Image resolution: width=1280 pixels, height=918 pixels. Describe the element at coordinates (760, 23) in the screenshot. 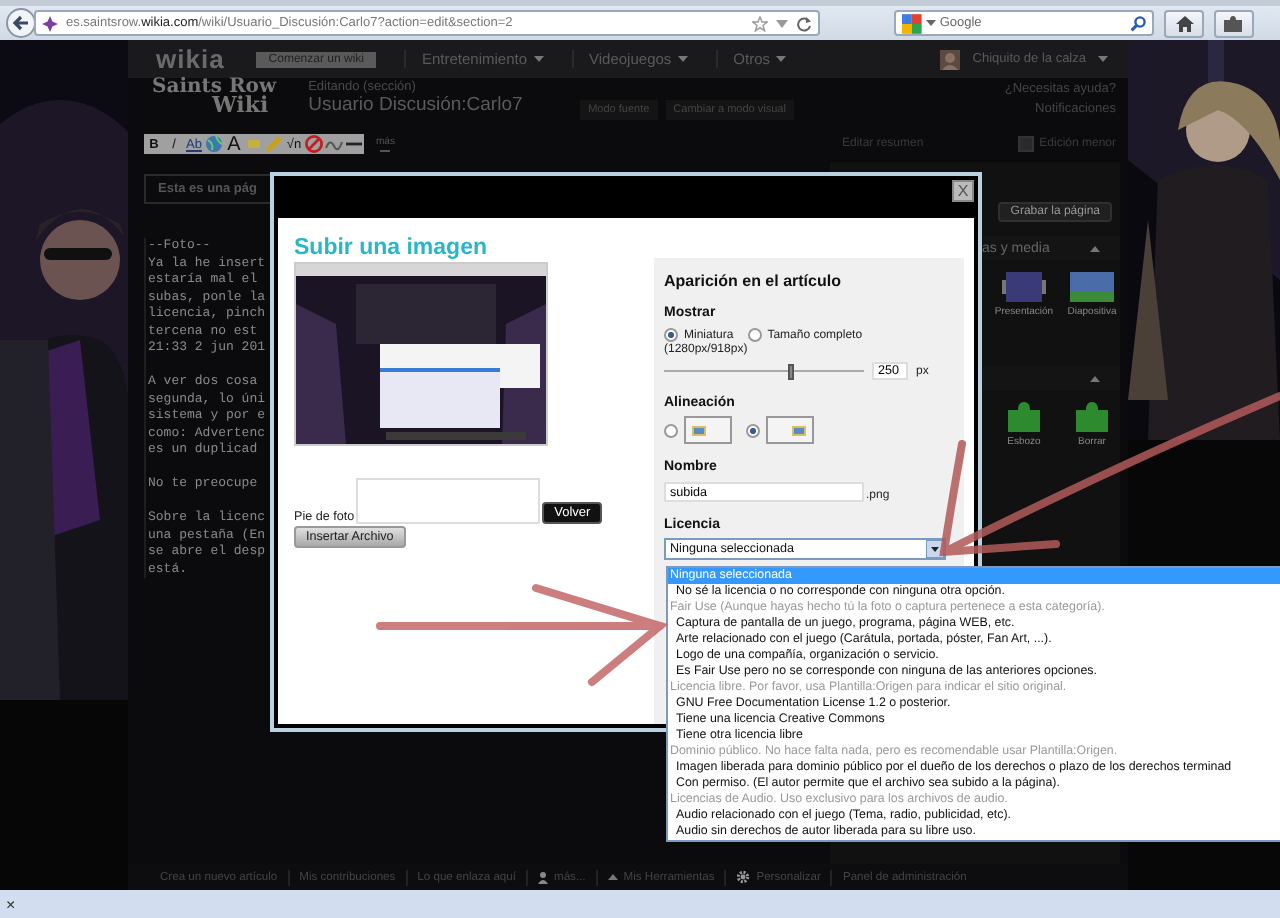

I see `star-icon` at that location.